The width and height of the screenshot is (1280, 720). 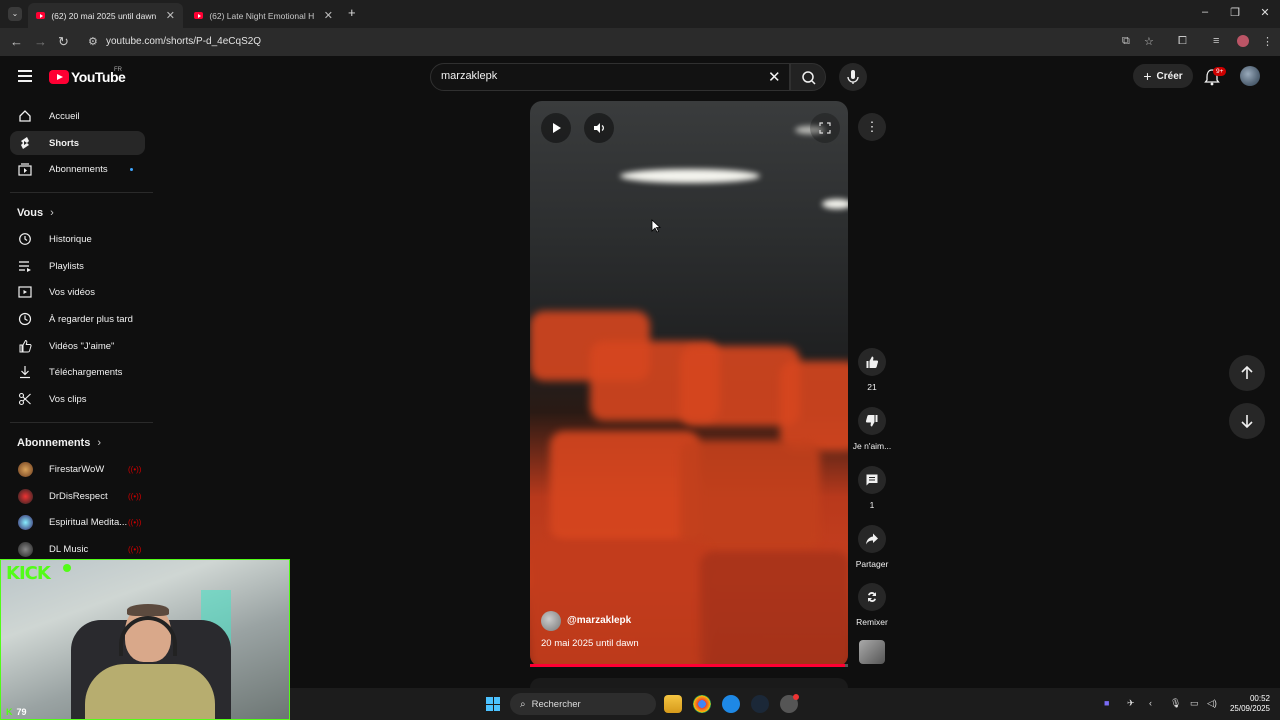 I want to click on steam-icon, so click(x=760, y=704).